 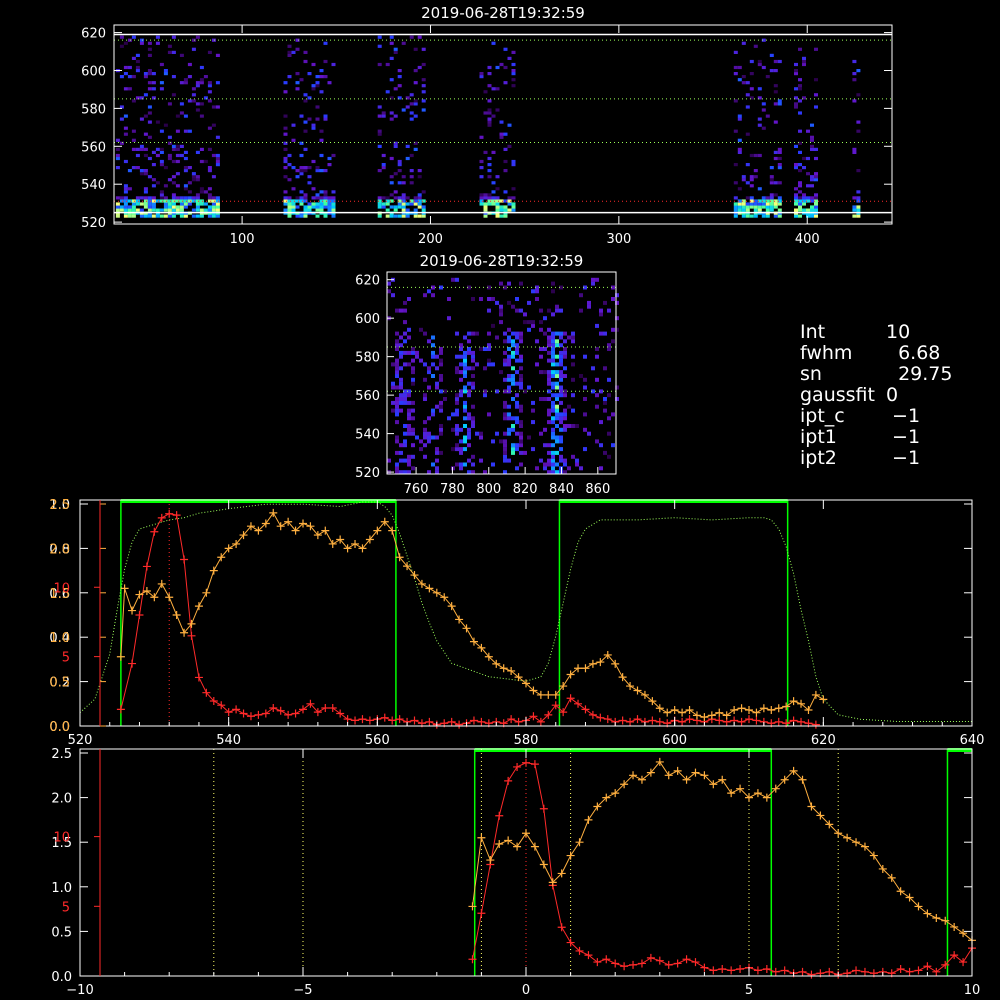 What do you see at coordinates (66, 907) in the screenshot?
I see `red-scale-tick-label: 5` at bounding box center [66, 907].